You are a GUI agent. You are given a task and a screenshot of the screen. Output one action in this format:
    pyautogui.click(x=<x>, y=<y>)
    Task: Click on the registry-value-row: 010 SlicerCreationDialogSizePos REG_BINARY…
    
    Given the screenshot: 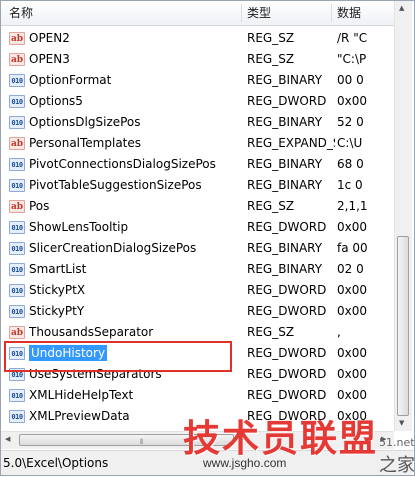 What is the action you would take?
    pyautogui.click(x=197, y=248)
    